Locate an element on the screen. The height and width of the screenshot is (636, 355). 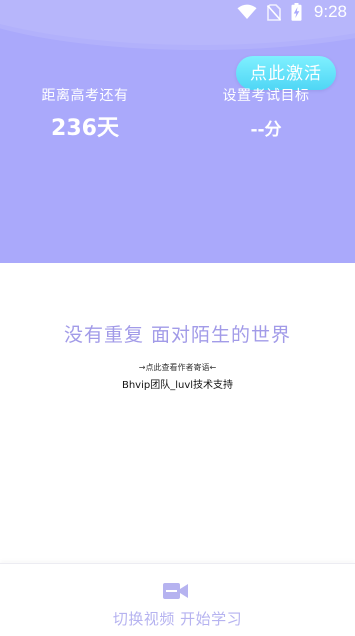
activate-button: 点此激活 is located at coordinates (286, 73).